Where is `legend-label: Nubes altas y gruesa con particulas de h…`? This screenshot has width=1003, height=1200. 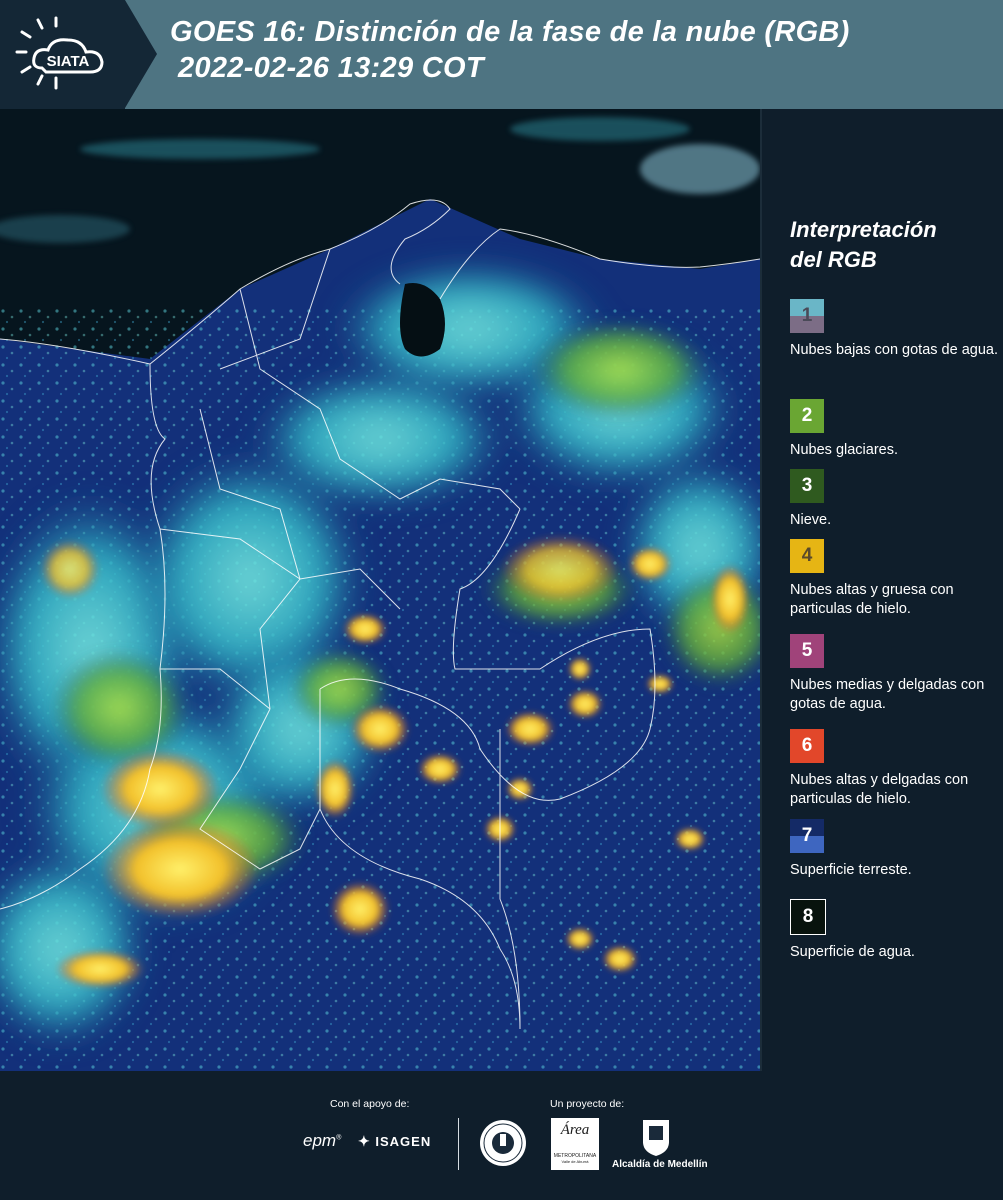 legend-label: Nubes altas y gruesa con particulas de h… is located at coordinates (872, 599).